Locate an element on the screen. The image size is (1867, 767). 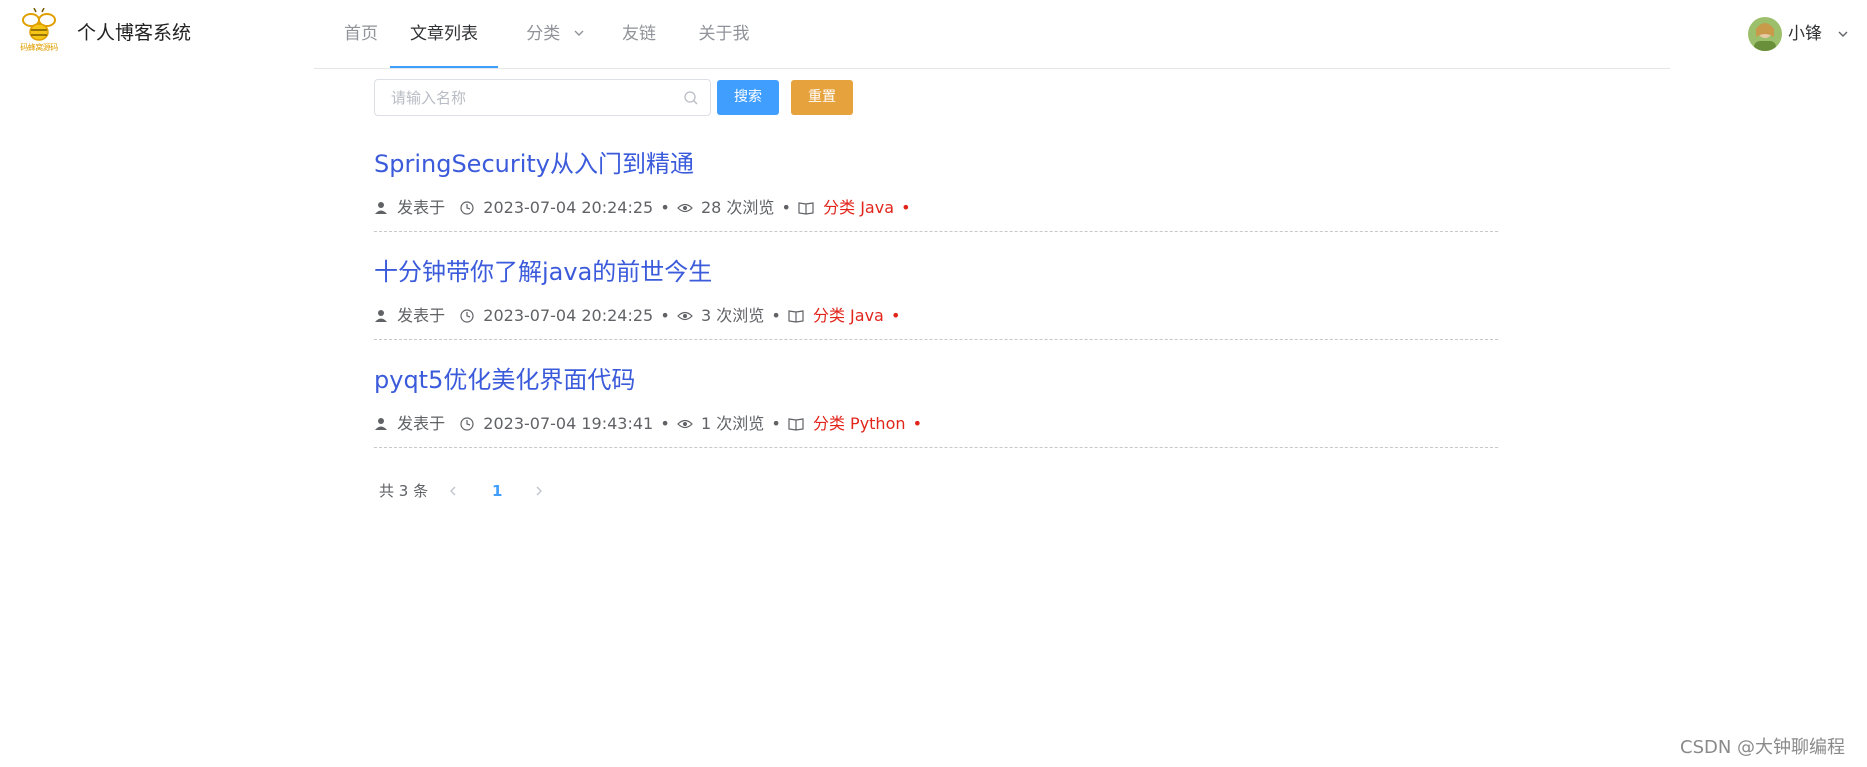
top-header: 码蜂窝源码 个人博客系统 首页 文章列表 分类 友链 关于我 小锋 is located at coordinates (933, 34).